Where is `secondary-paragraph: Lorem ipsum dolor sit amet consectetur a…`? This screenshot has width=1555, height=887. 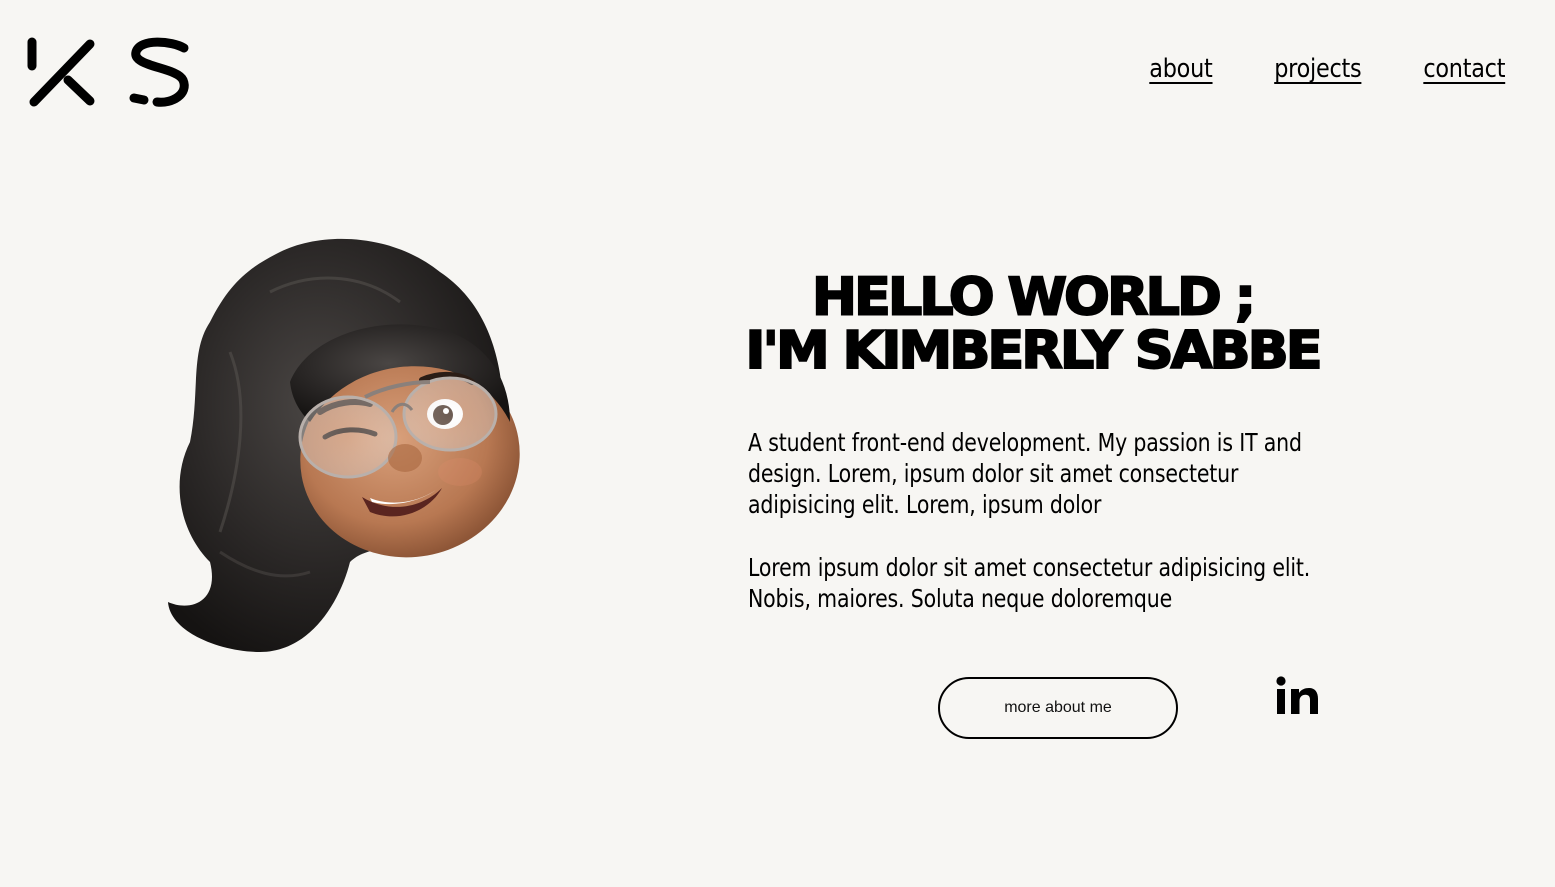
secondary-paragraph: Lorem ipsum dolor sit amet consectetur a… is located at coordinates (1029, 583).